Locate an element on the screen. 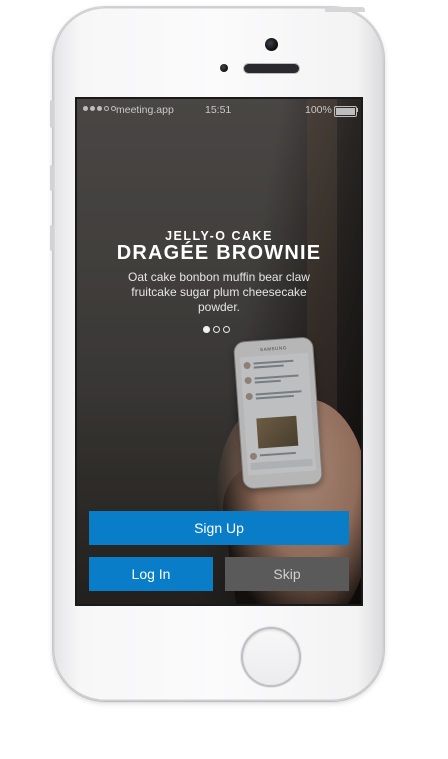 Image resolution: width=448 pixels, height=759 pixels. home-button is located at coordinates (271, 657).